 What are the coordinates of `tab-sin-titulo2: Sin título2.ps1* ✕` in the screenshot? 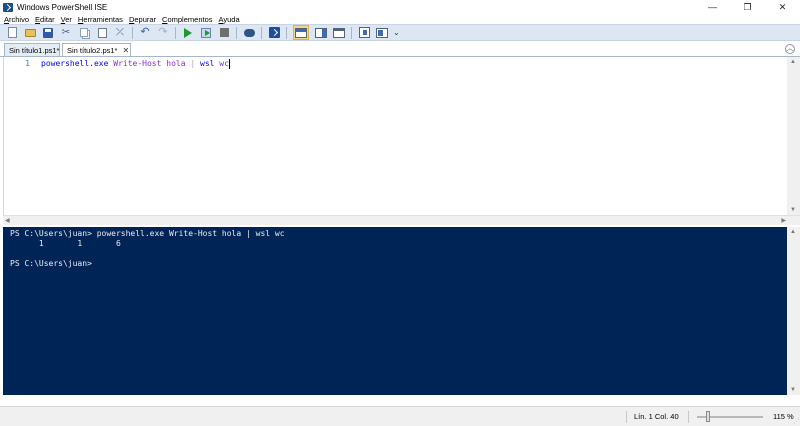 It's located at (96, 49).